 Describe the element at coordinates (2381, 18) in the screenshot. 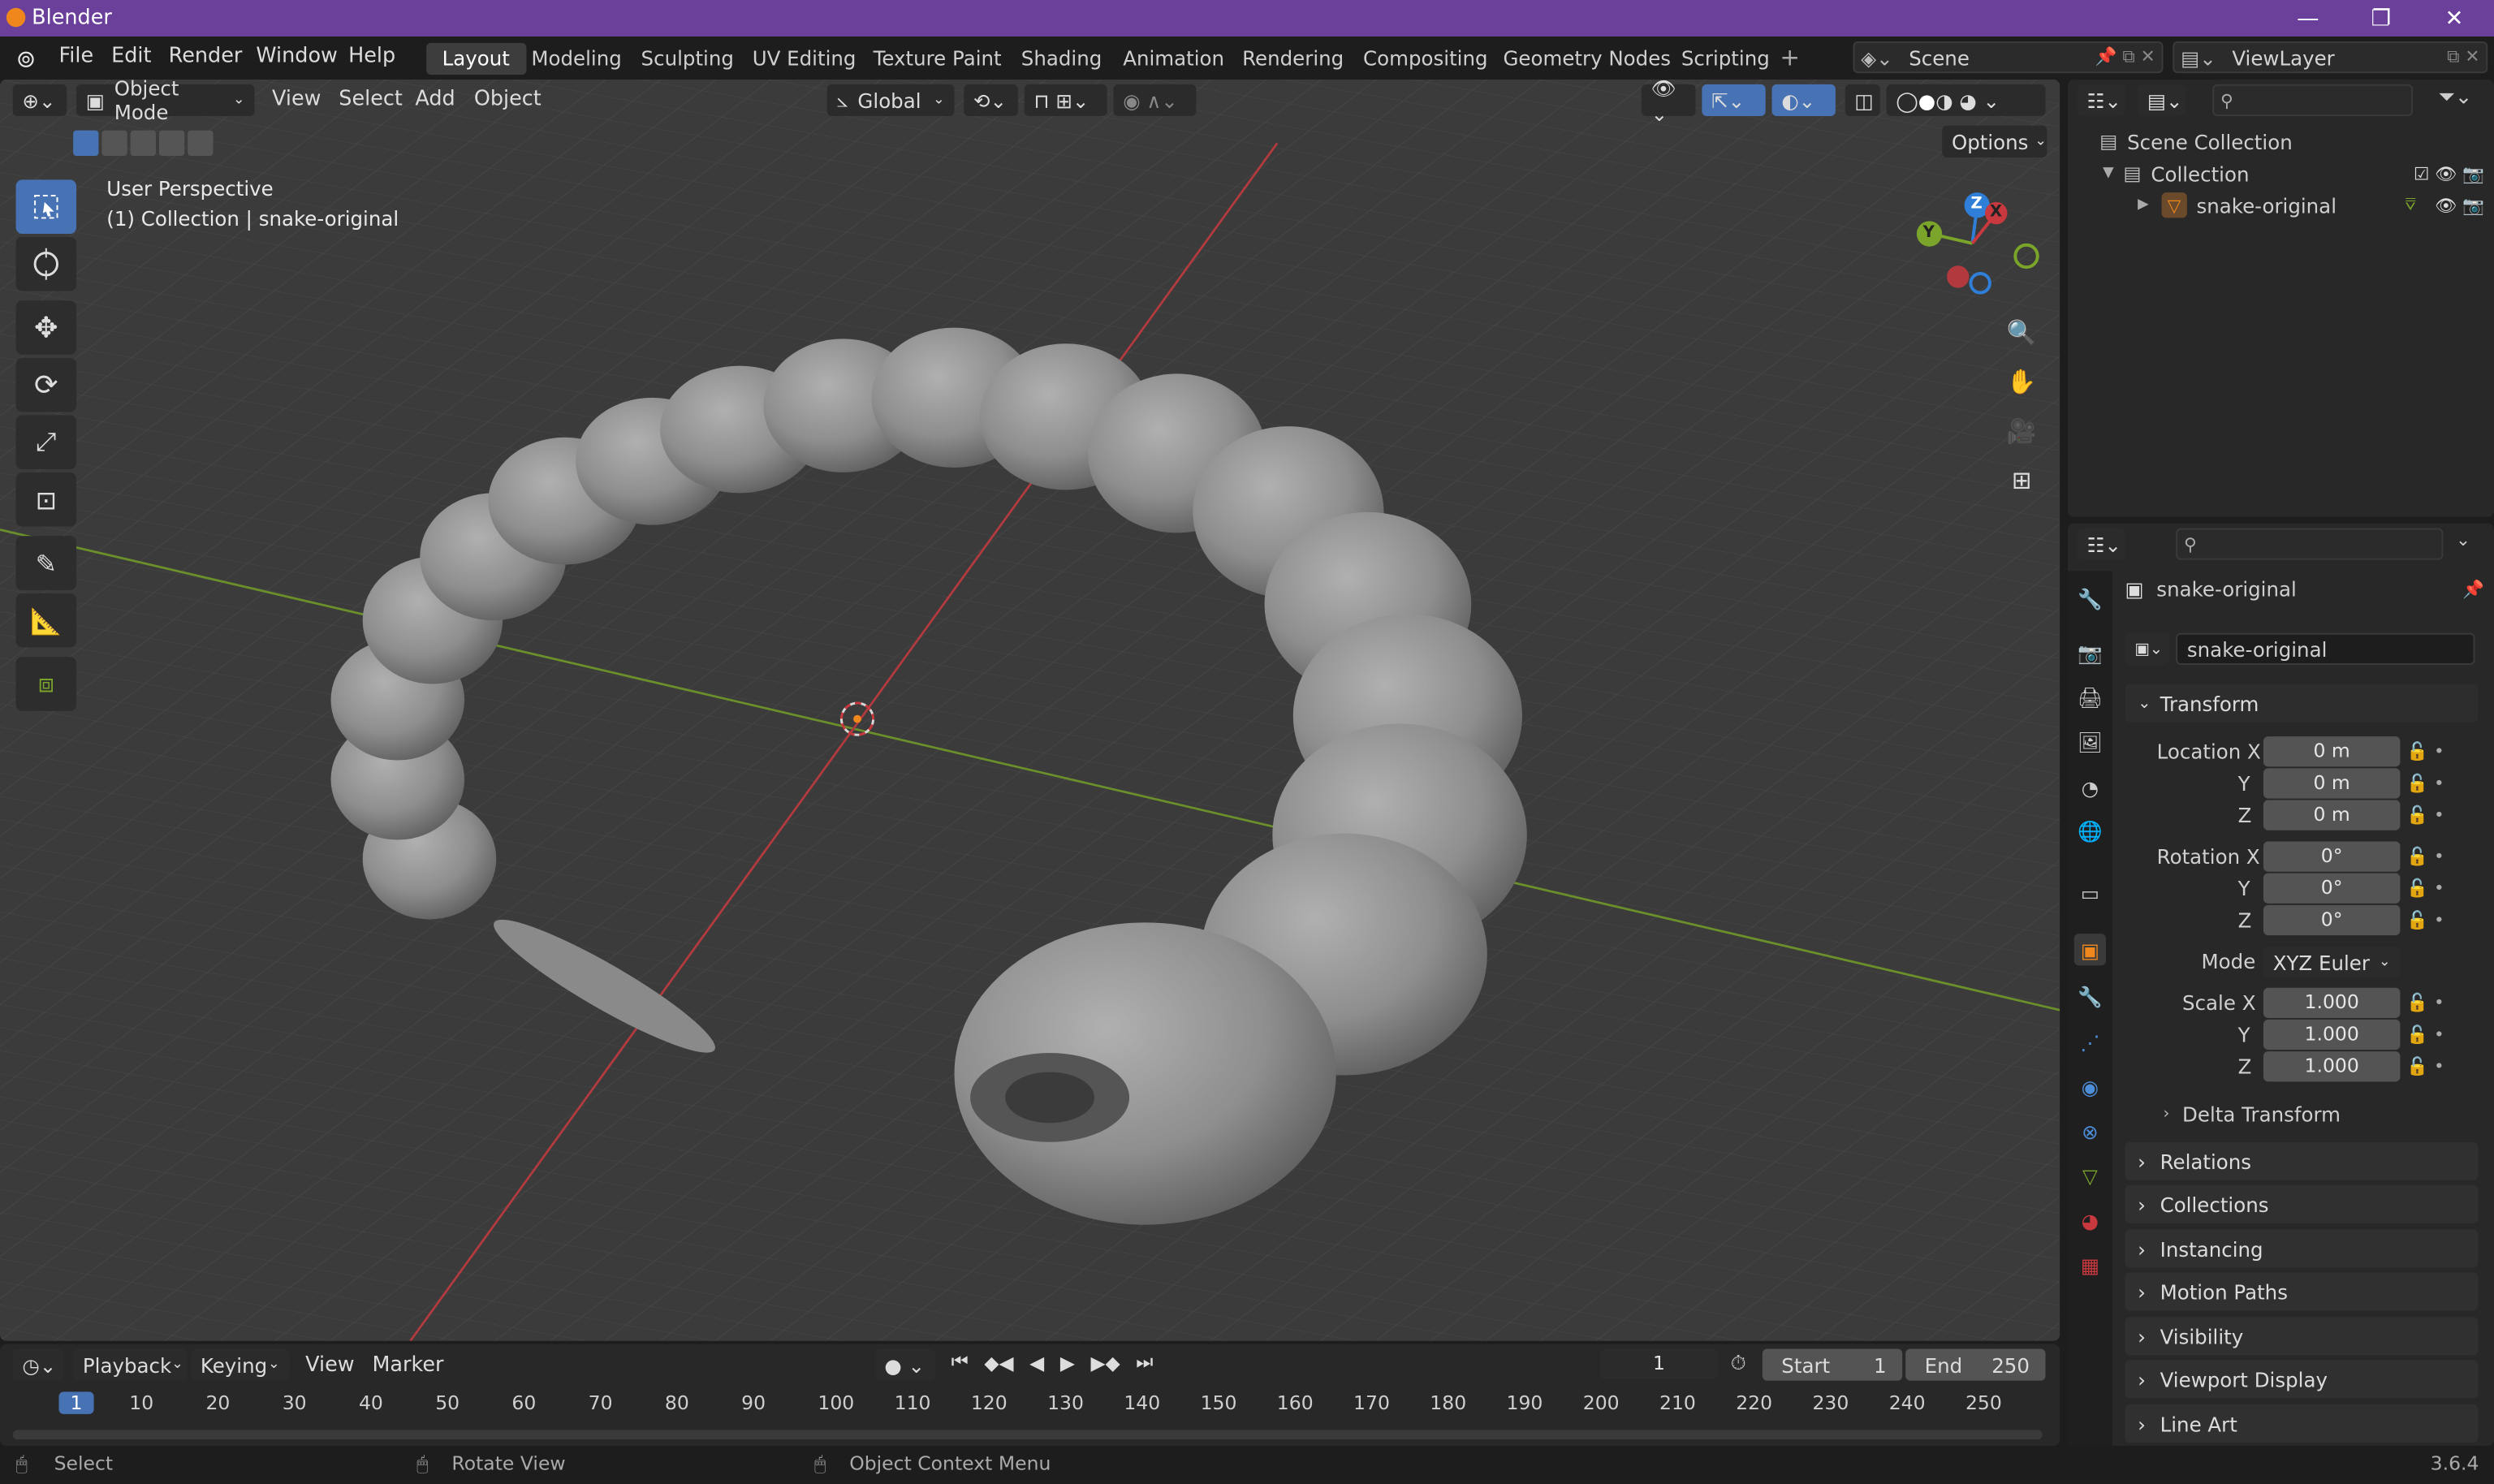

I see `maximize-icon: ❐` at that location.